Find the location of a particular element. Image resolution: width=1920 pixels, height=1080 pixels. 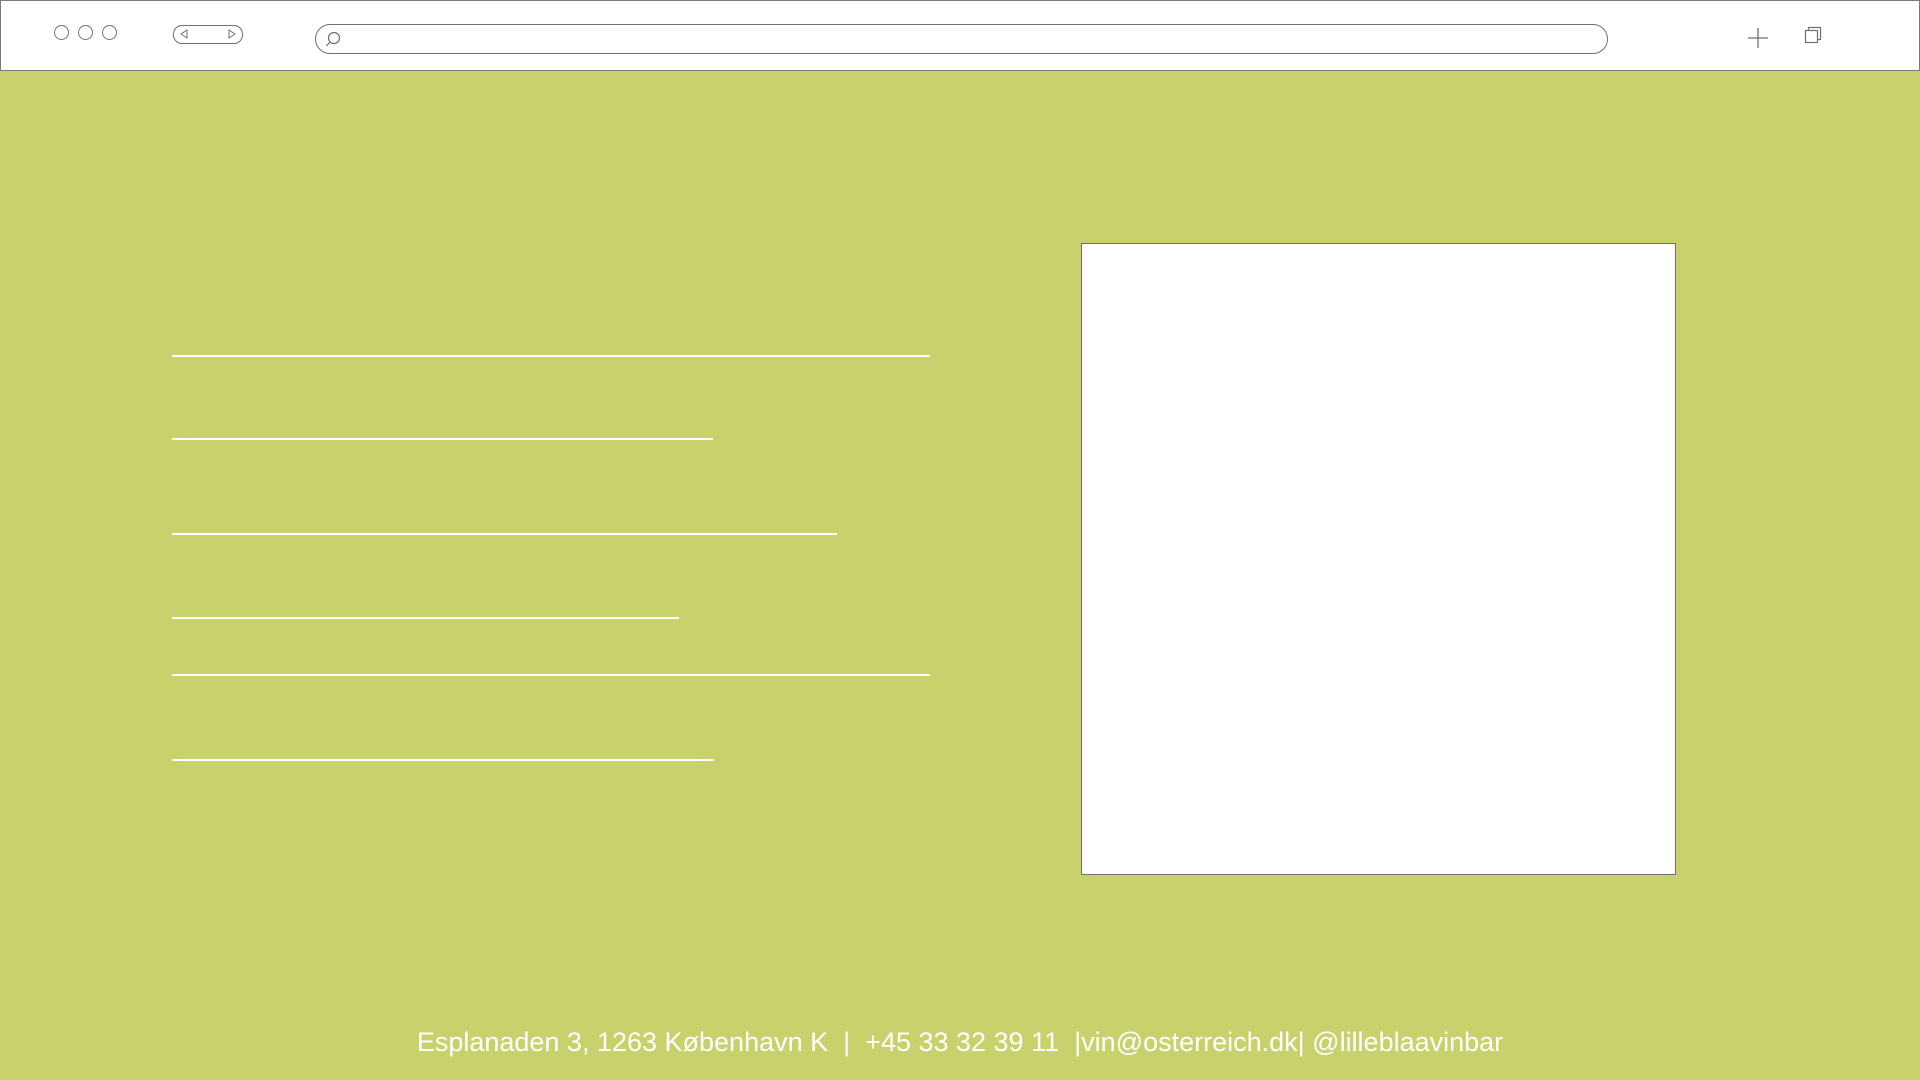

footer-phone: +45 33 32 39 11 is located at coordinates (962, 1042).